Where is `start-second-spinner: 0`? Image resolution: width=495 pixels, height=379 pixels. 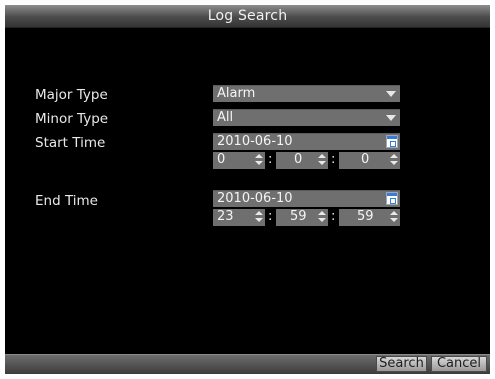
start-second-spinner: 0 is located at coordinates (369, 160).